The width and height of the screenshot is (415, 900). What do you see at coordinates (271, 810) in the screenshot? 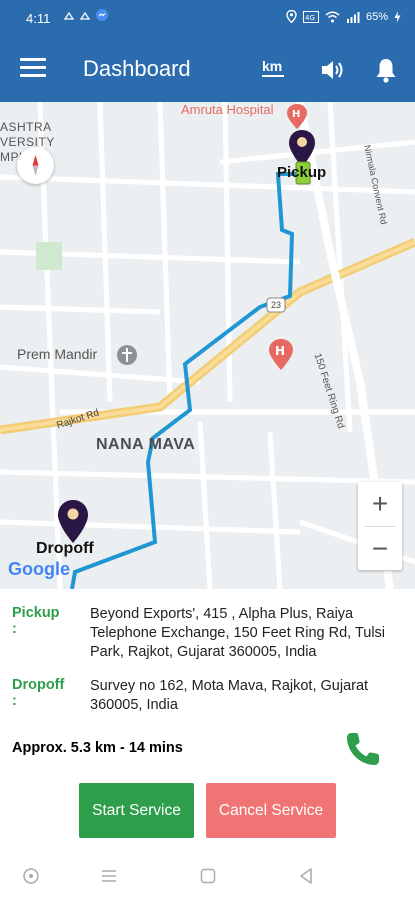
I see `cancel-service-button: Cancel Service` at bounding box center [271, 810].